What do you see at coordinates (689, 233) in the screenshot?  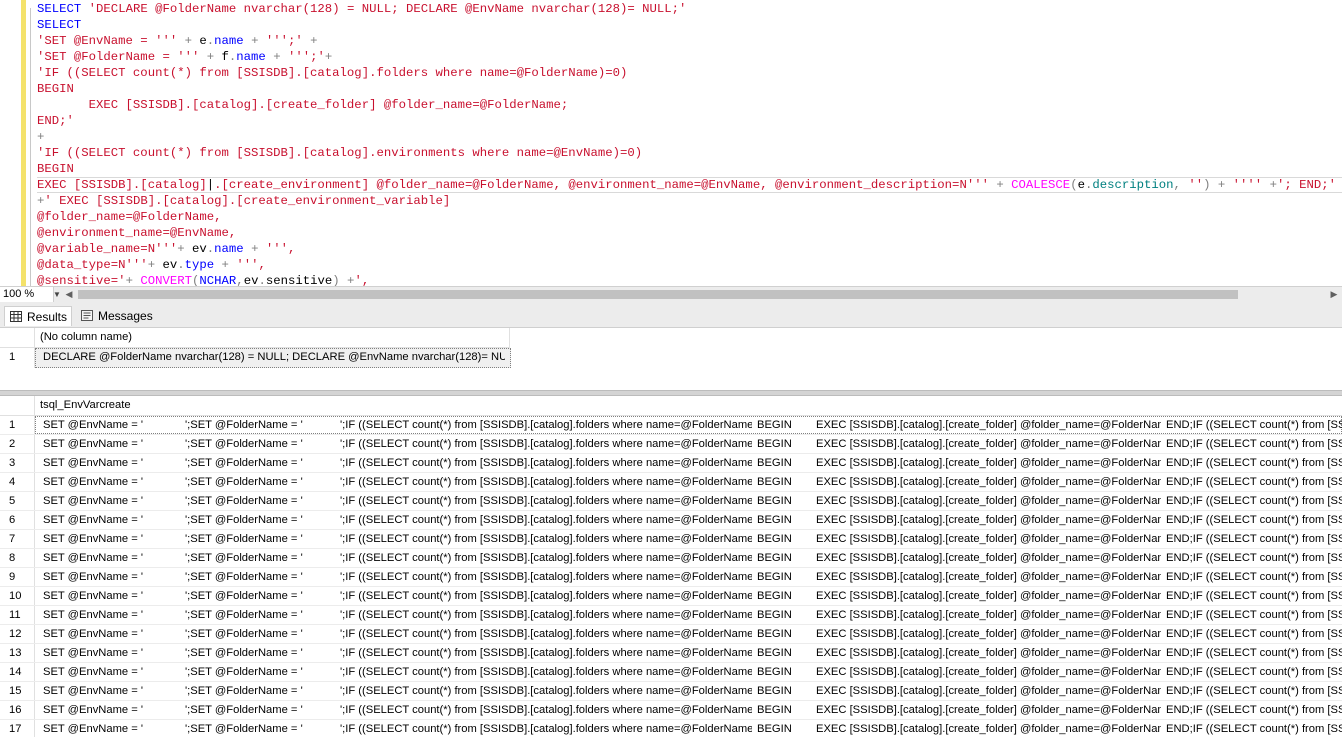 I see `code-line: @environment_name=@EnvName,` at bounding box center [689, 233].